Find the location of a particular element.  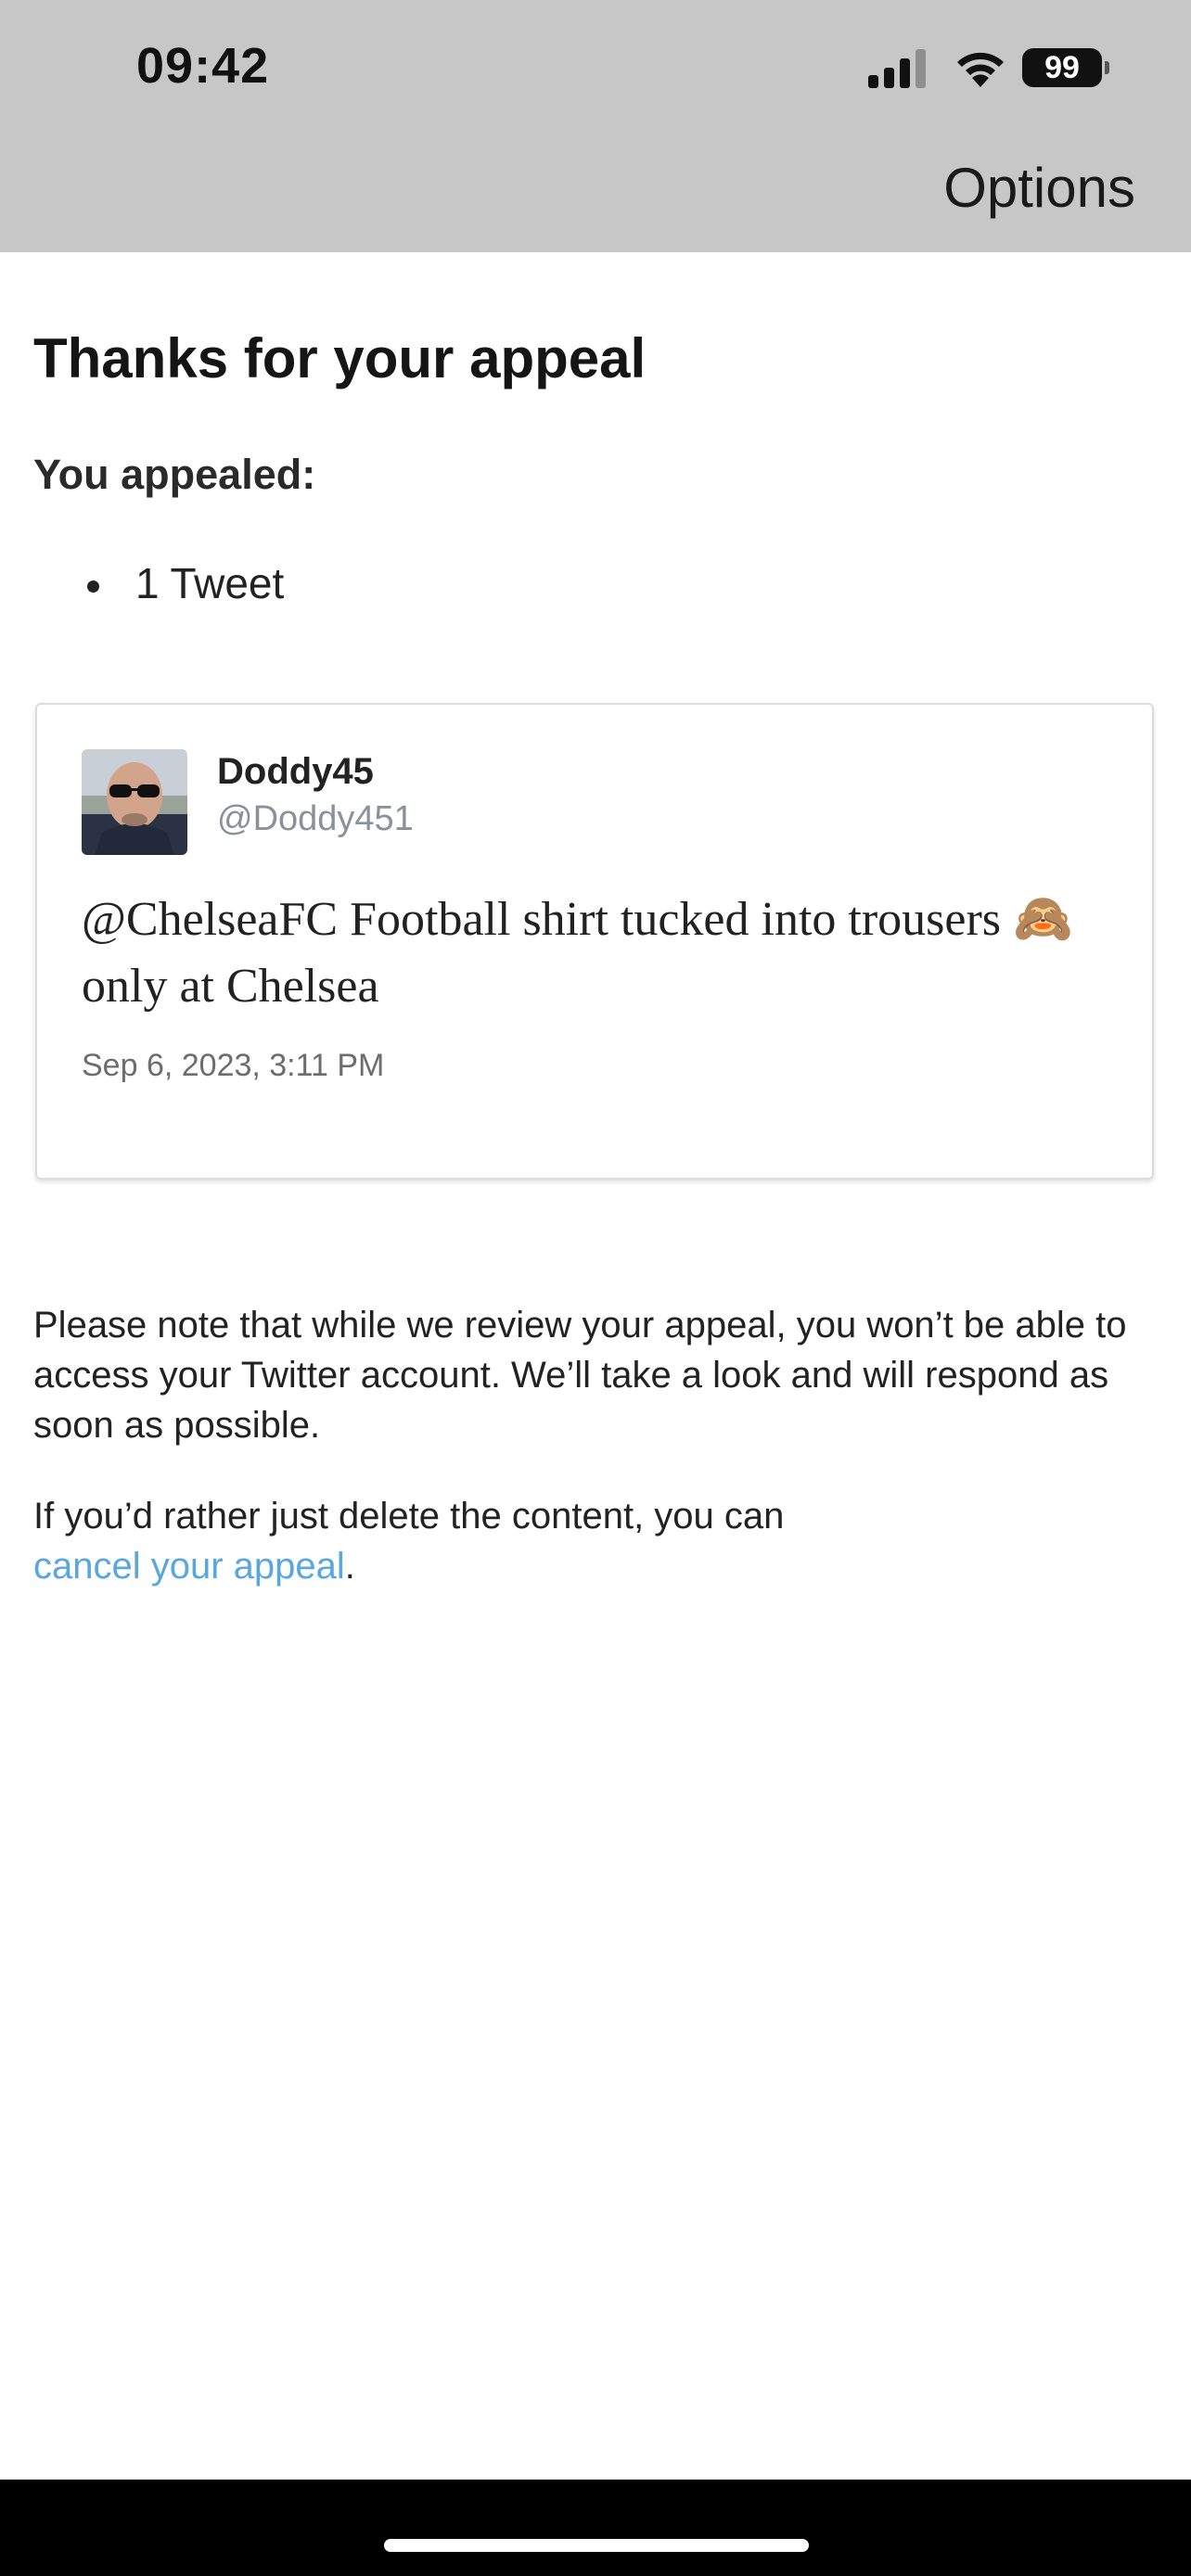

battery-level: 99 is located at coordinates (1062, 67).